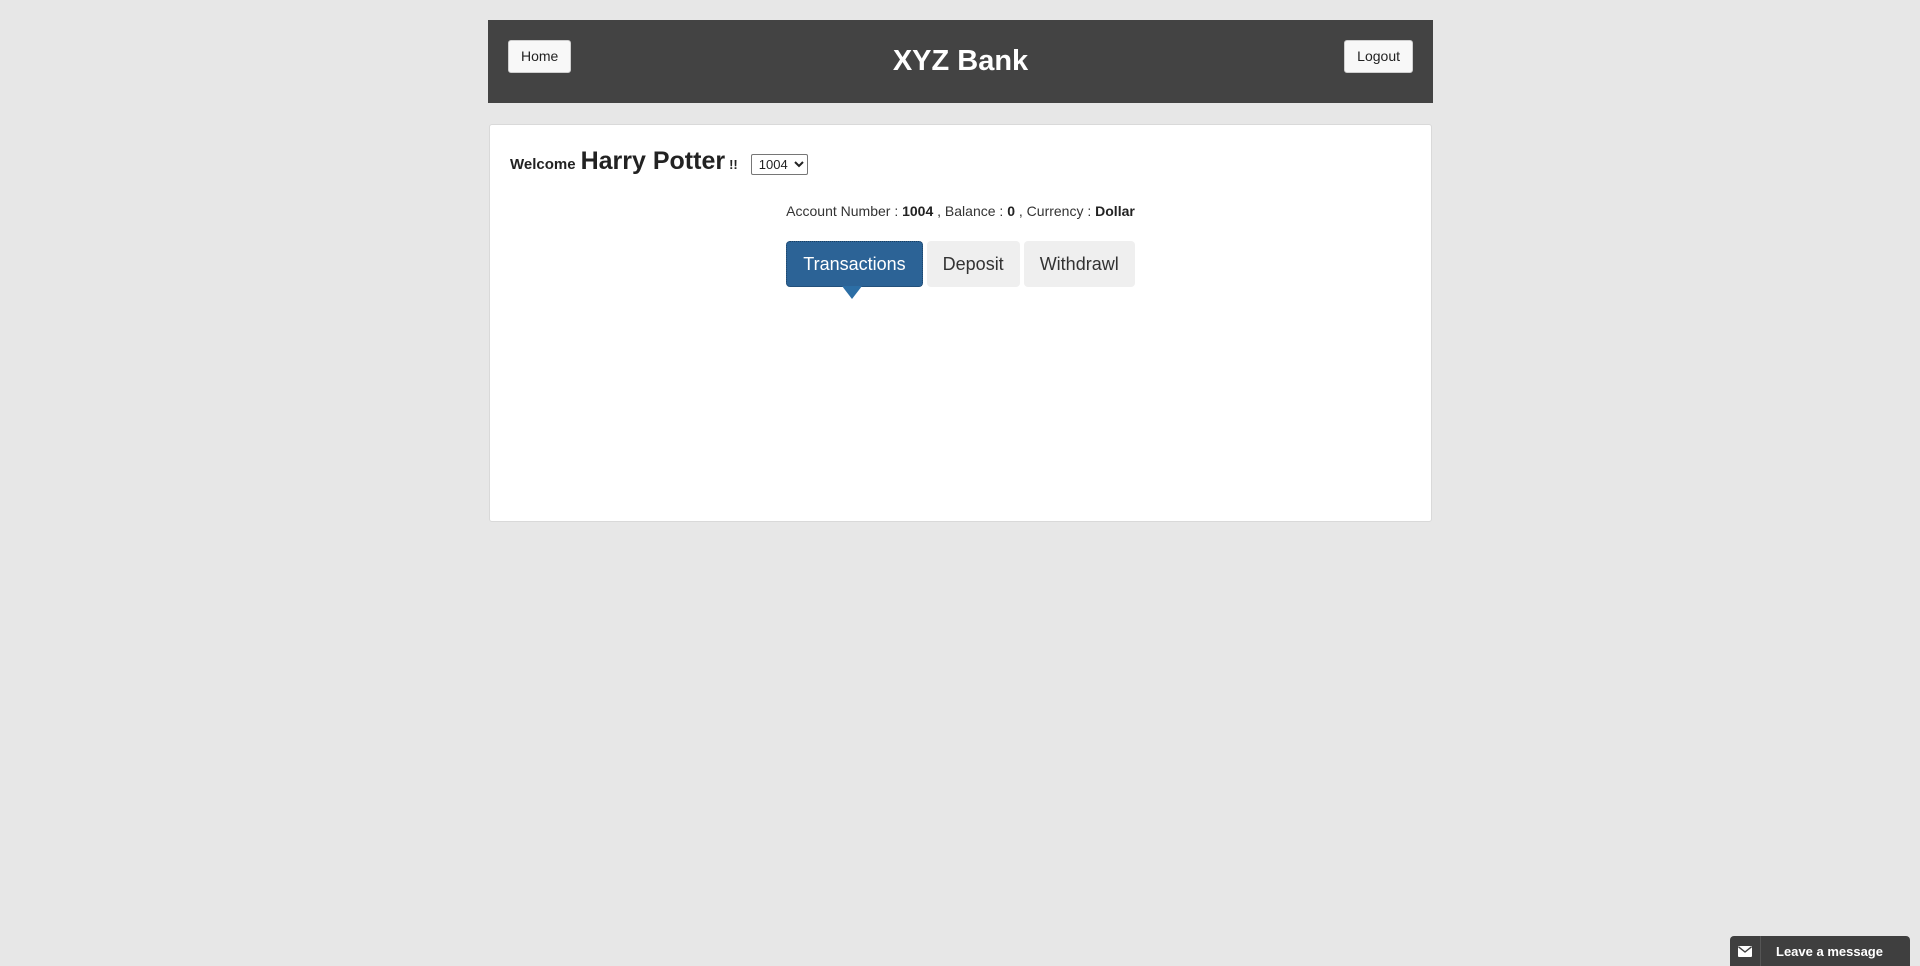 This screenshot has height=966, width=1920. I want to click on leave-message-widget: Leave a message, so click(1820, 951).